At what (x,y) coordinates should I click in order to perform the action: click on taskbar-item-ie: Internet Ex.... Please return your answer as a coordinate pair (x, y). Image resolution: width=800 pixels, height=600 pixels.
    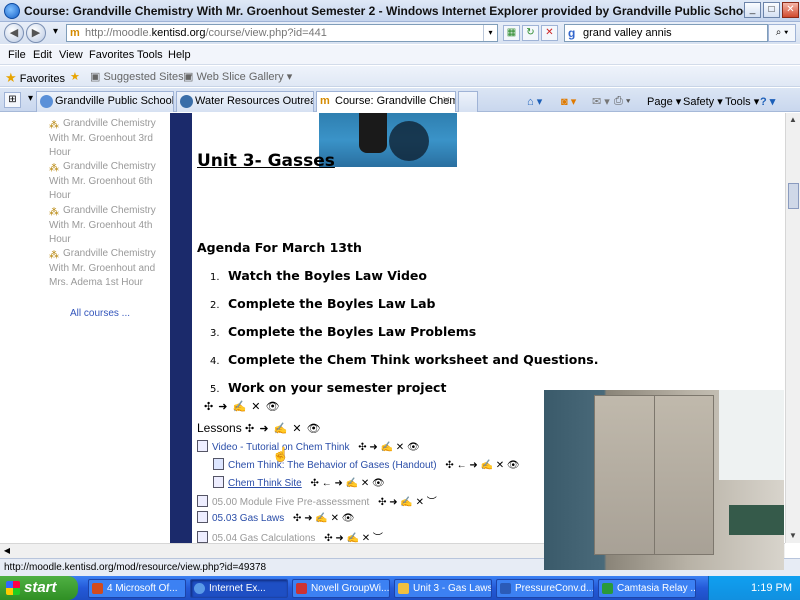
    Looking at the image, I should click on (239, 588).